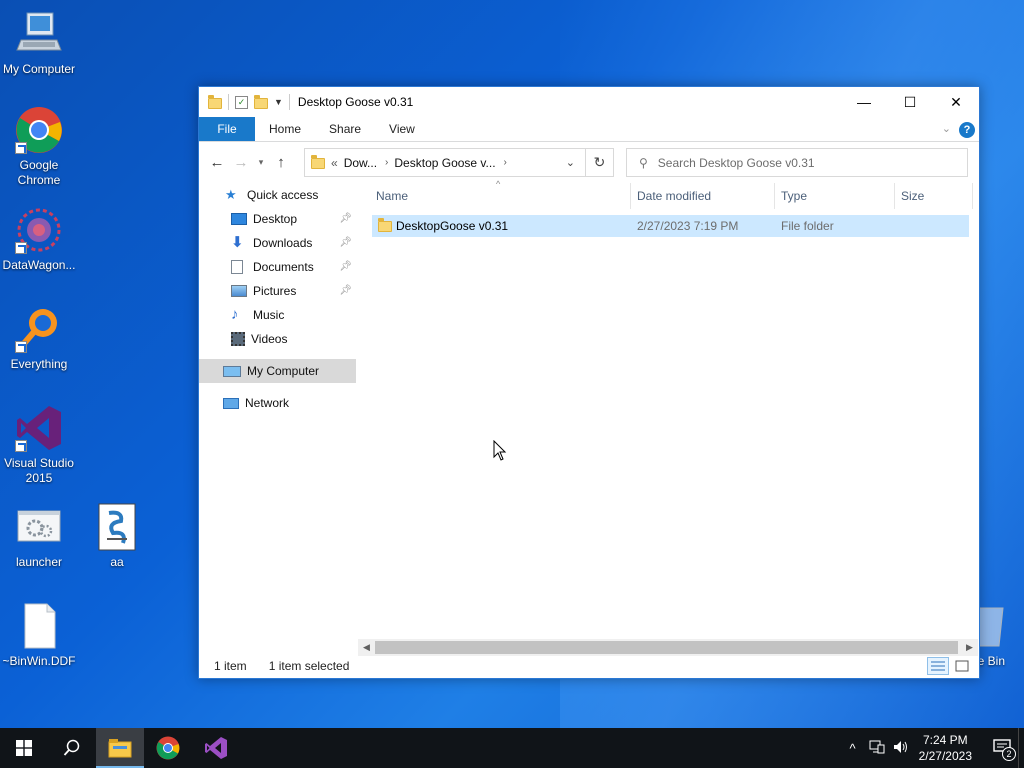 This screenshot has height=768, width=1024. Describe the element at coordinates (402, 129) in the screenshot. I see `tab-view: View` at that location.